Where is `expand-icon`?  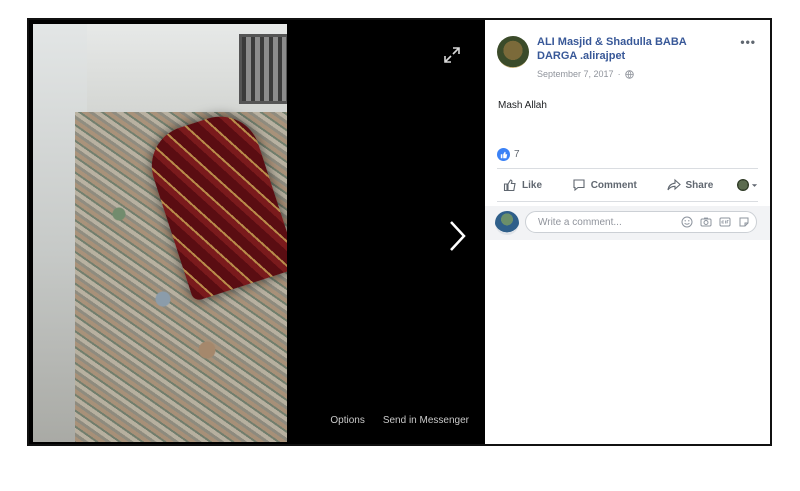 expand-icon is located at coordinates (452, 55).